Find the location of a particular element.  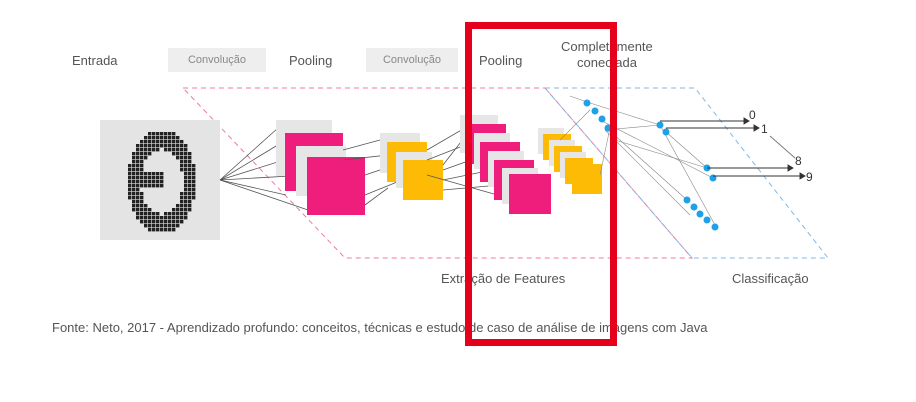

output-label-8: 8 is located at coordinates (798, 161).